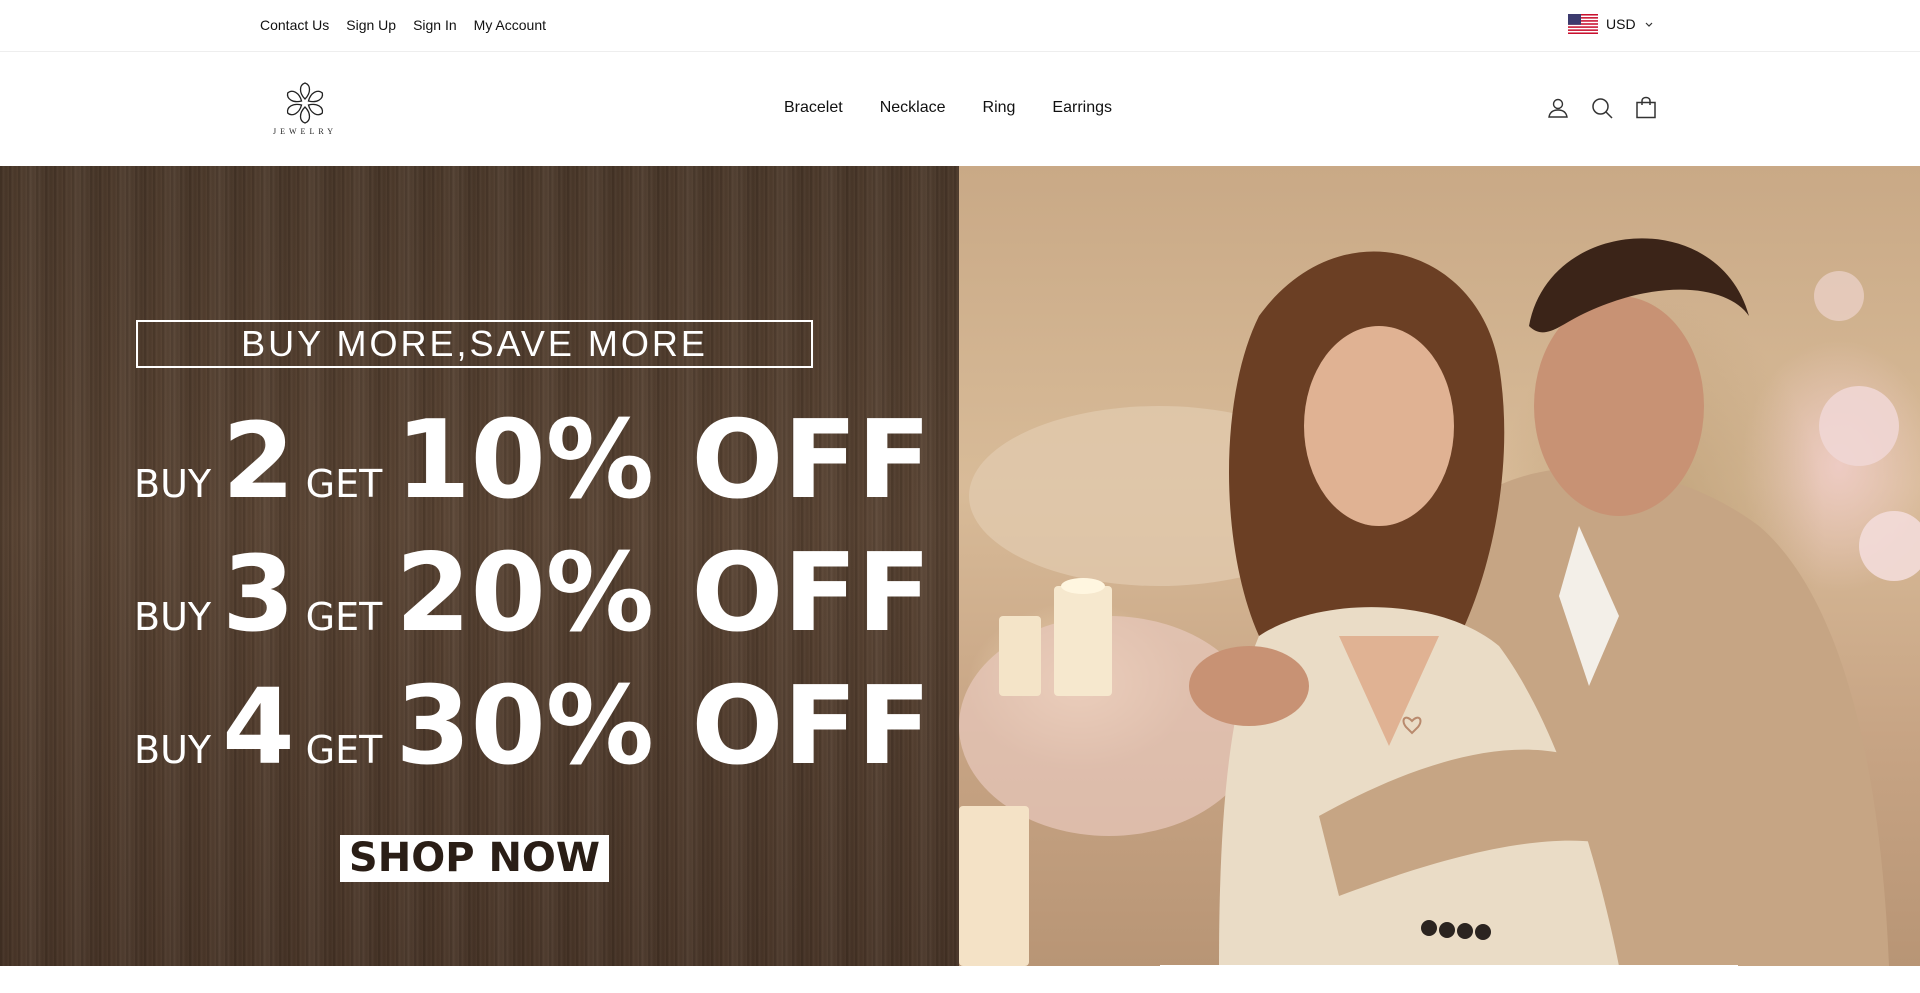 The width and height of the screenshot is (1920, 993). What do you see at coordinates (474, 858) in the screenshot?
I see `shop-now-button: SHOP NOW` at bounding box center [474, 858].